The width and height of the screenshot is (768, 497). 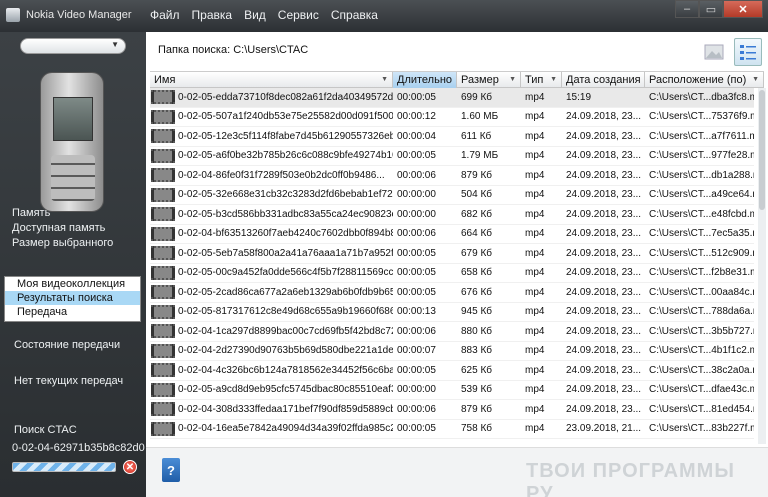 What do you see at coordinates (72, 312) in the screenshot?
I see `nav-item-transfer: Передача` at bounding box center [72, 312].